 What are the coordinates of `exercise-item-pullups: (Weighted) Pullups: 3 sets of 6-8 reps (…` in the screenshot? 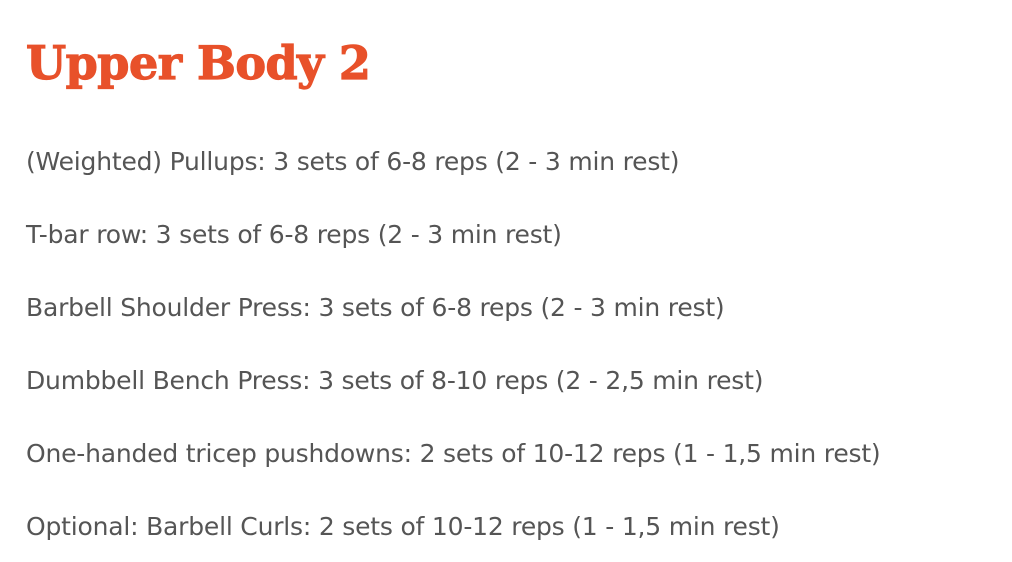 It's located at (353, 161).